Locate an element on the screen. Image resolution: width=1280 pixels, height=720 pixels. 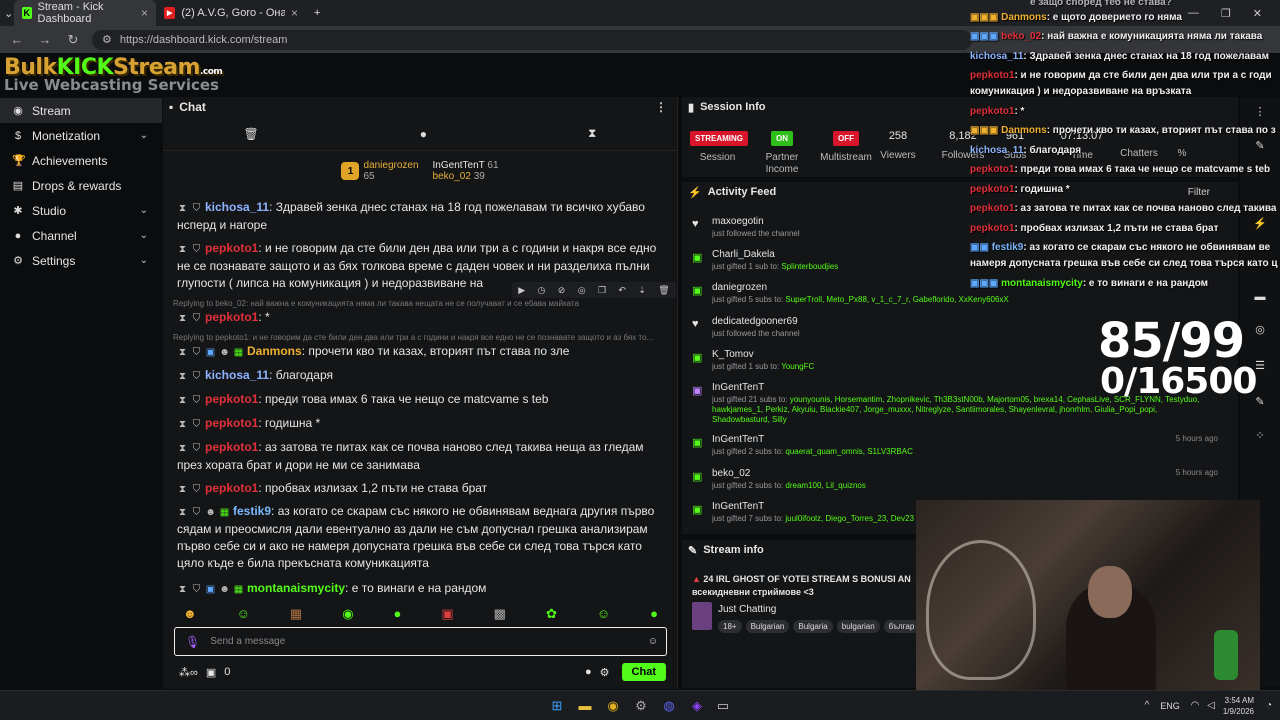
tag: 18+ is located at coordinates (730, 626).